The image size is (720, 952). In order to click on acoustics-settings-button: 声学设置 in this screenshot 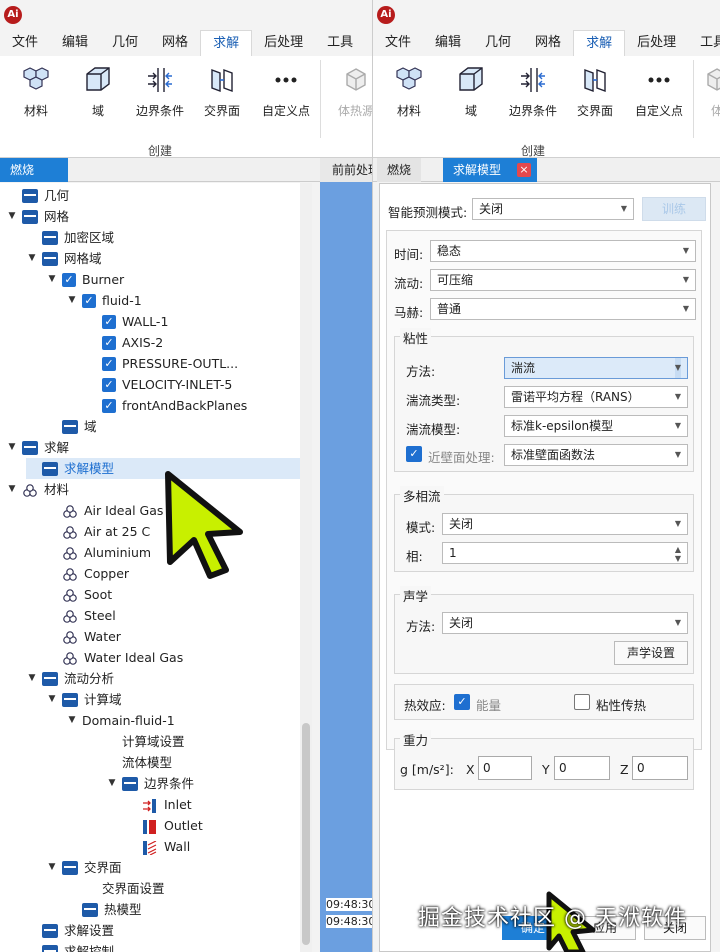, I will do `click(651, 653)`.